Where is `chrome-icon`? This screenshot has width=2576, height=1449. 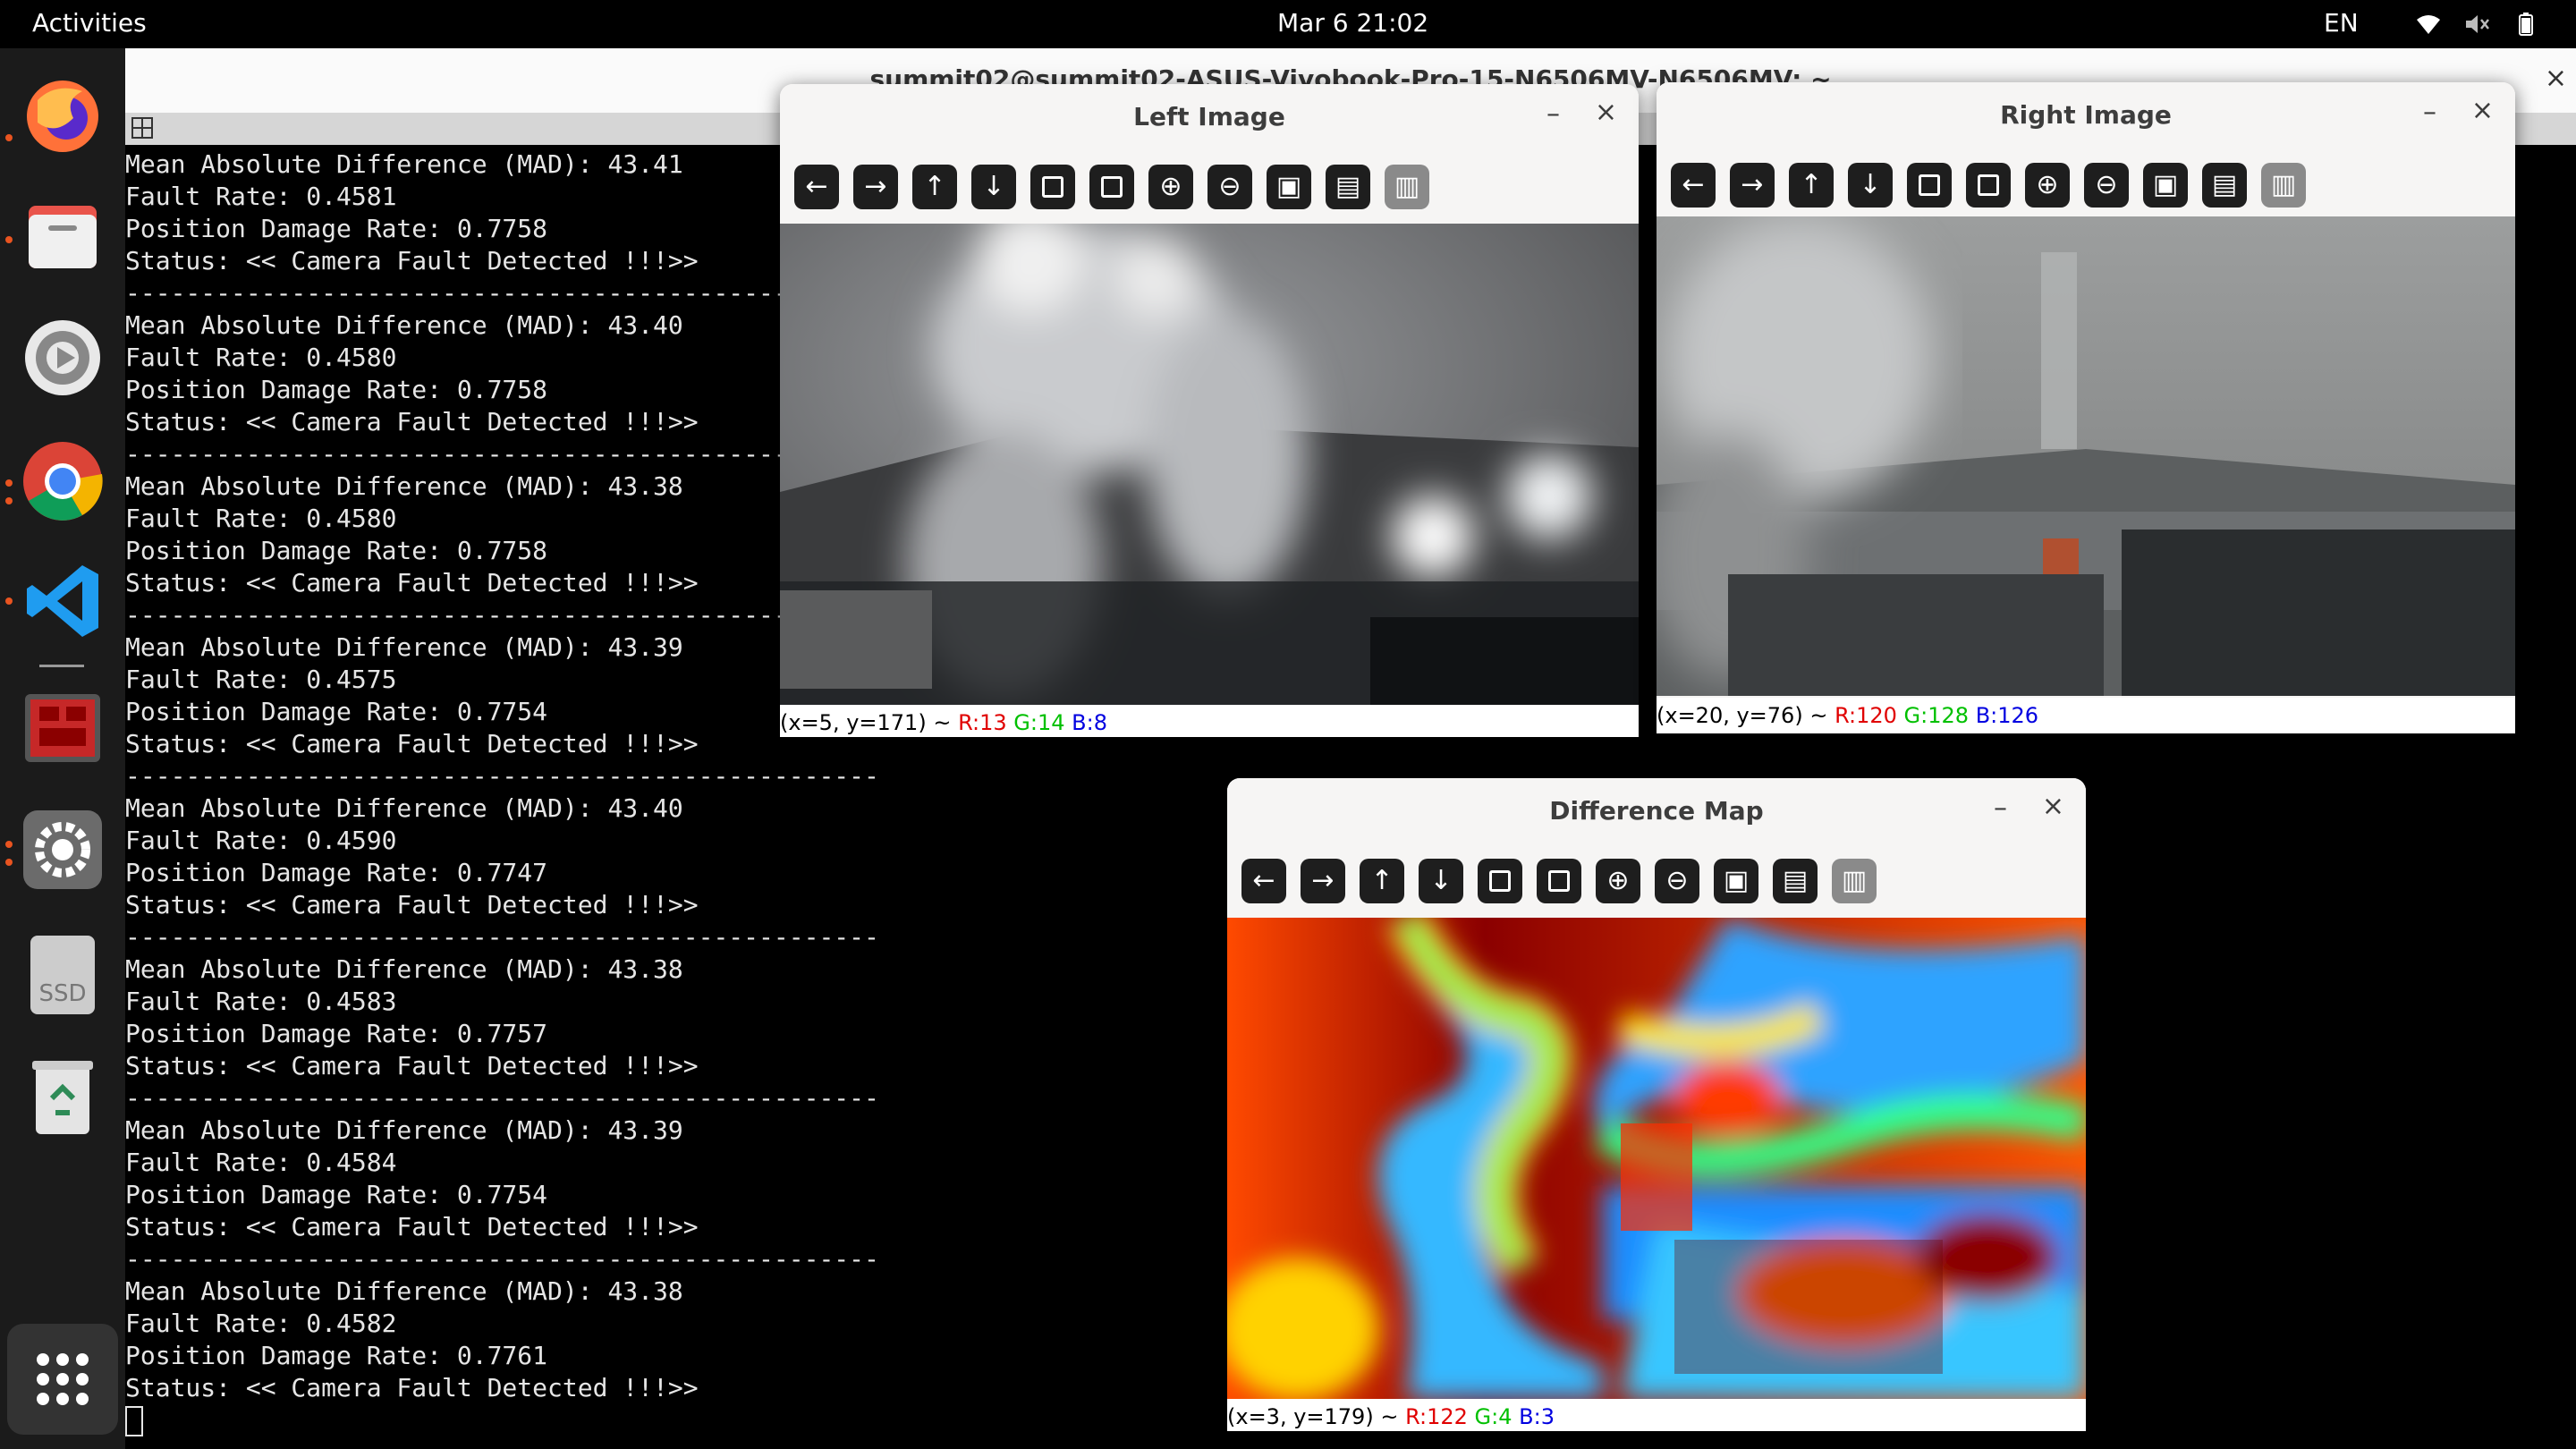 chrome-icon is located at coordinates (63, 481).